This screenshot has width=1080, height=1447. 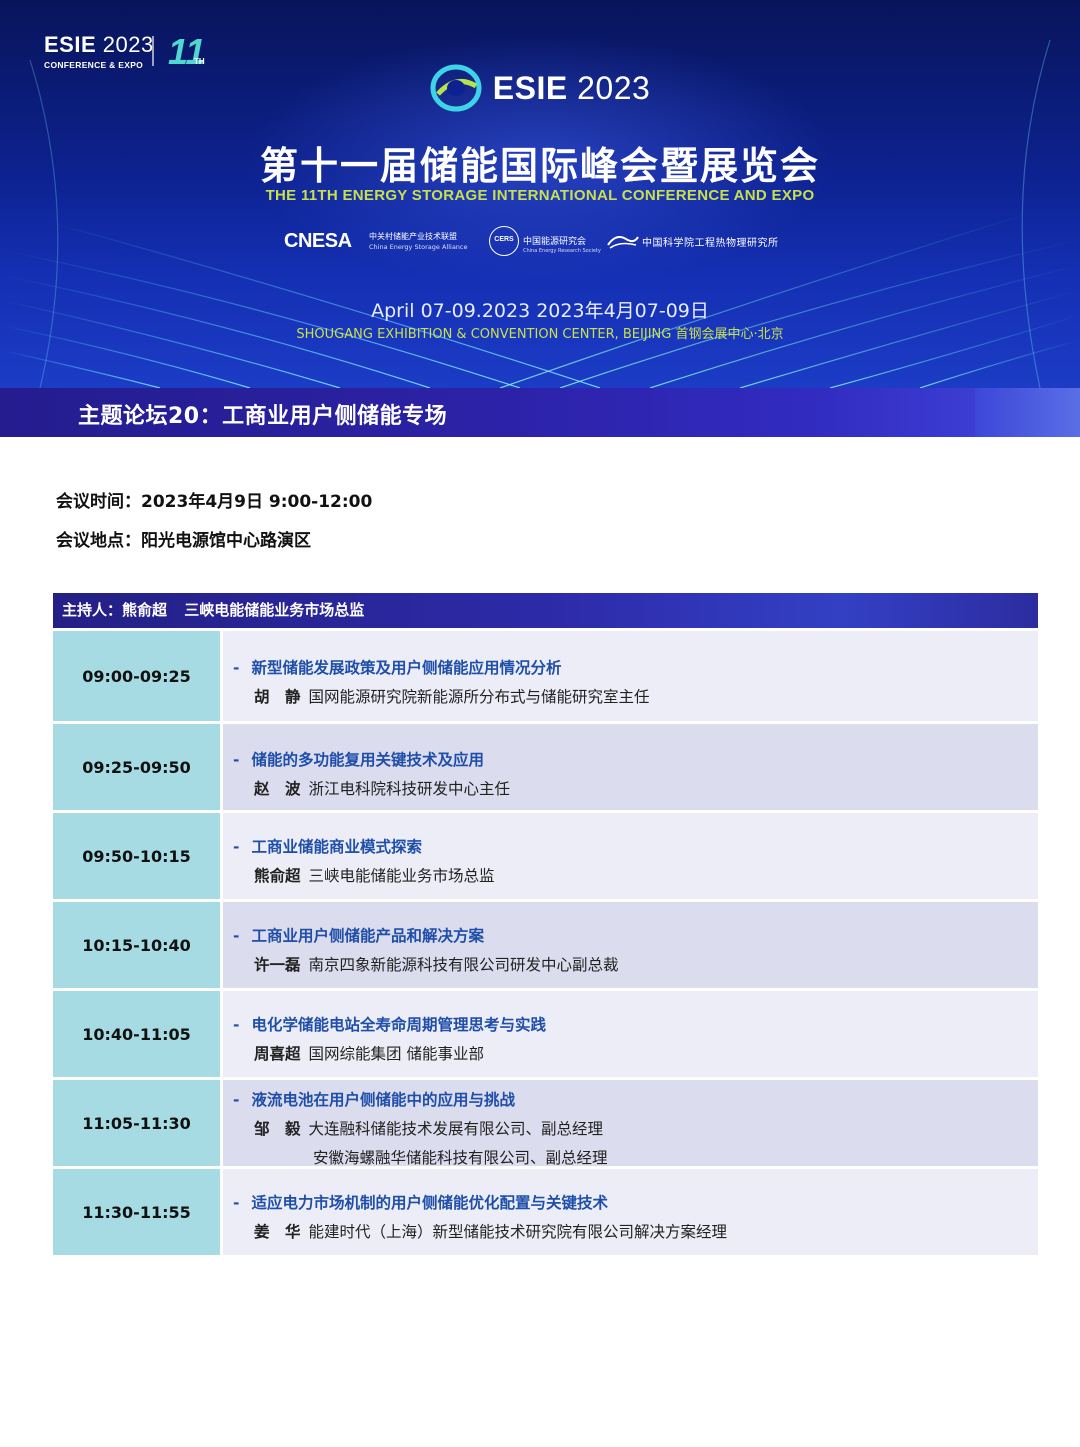 I want to click on cers-logo-icon: CERS, so click(x=504, y=241).